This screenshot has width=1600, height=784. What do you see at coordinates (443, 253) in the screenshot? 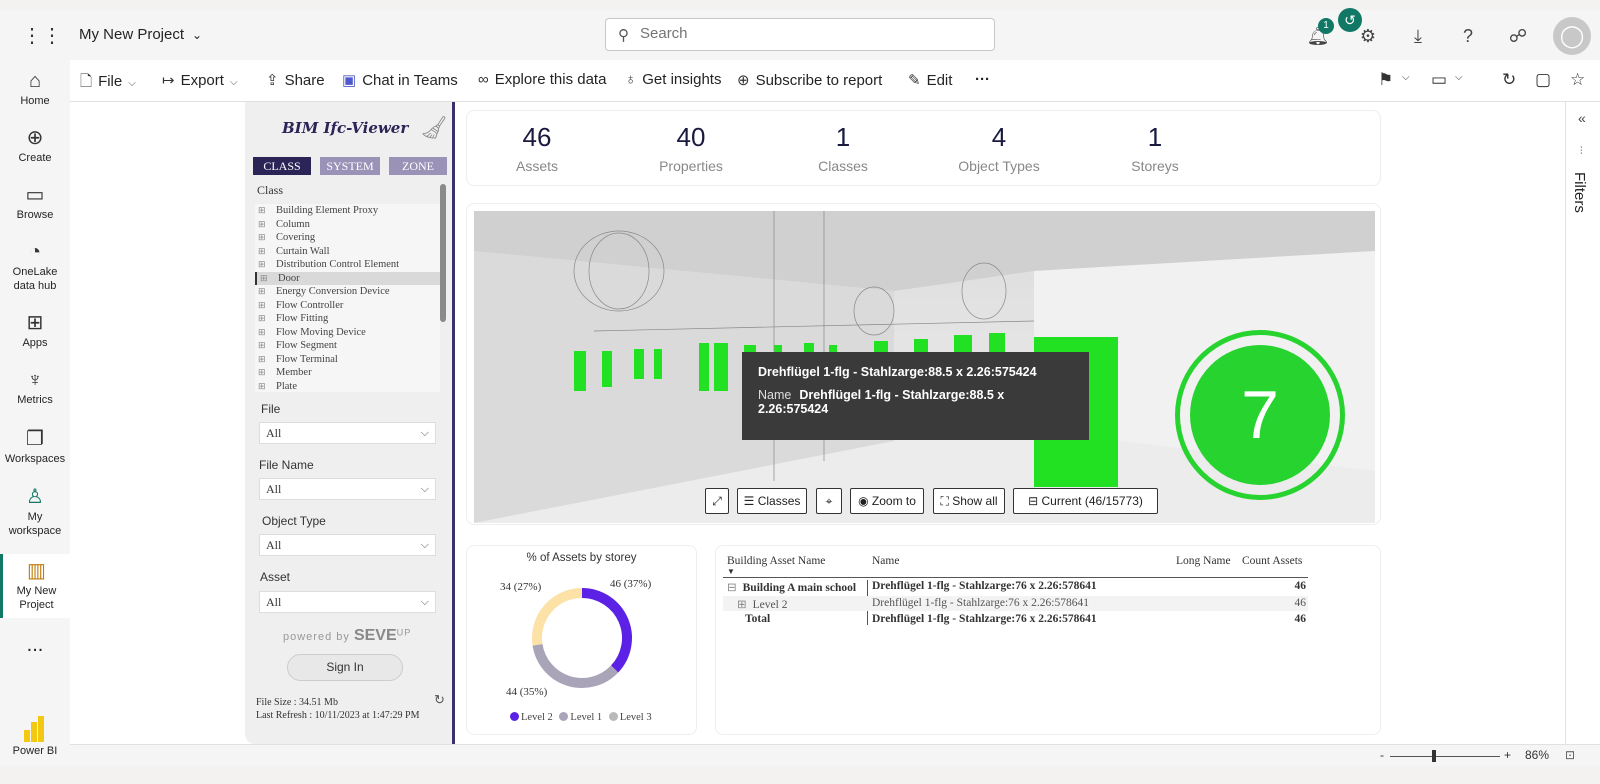
I see `class-list-scrollbar` at bounding box center [443, 253].